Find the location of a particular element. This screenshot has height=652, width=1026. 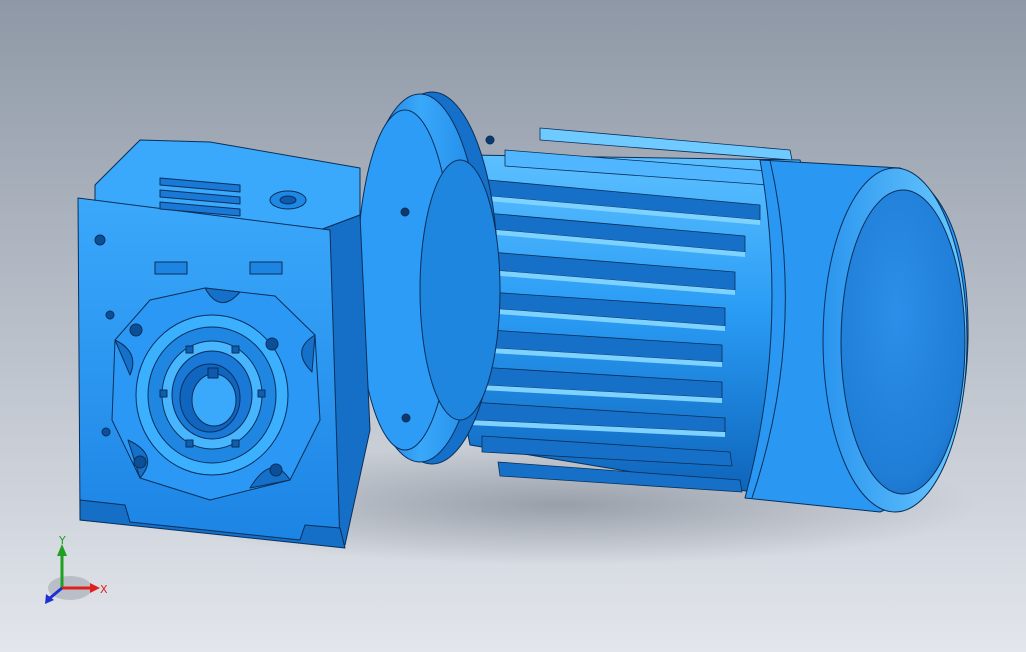

flange-spigot is located at coordinates (460, 290).